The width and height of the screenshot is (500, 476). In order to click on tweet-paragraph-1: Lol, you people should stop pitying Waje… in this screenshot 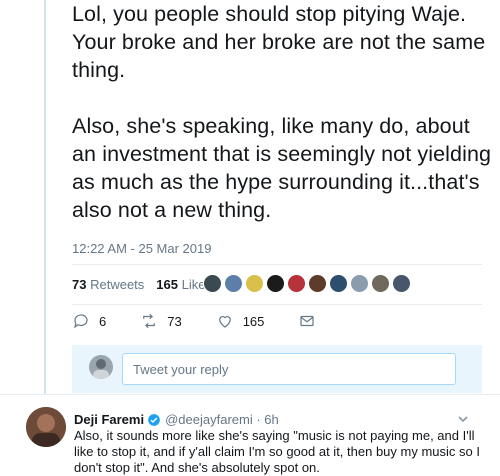, I will do `click(279, 42)`.